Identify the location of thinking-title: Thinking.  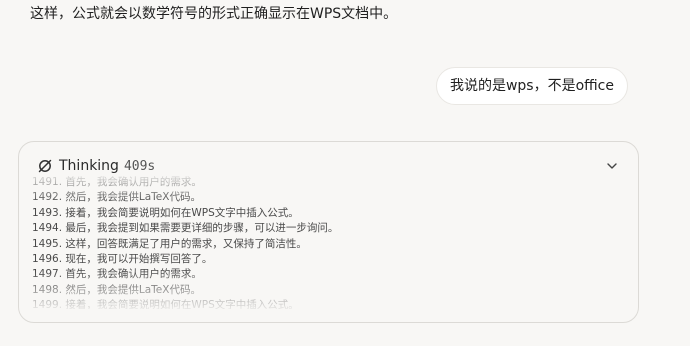
(89, 166).